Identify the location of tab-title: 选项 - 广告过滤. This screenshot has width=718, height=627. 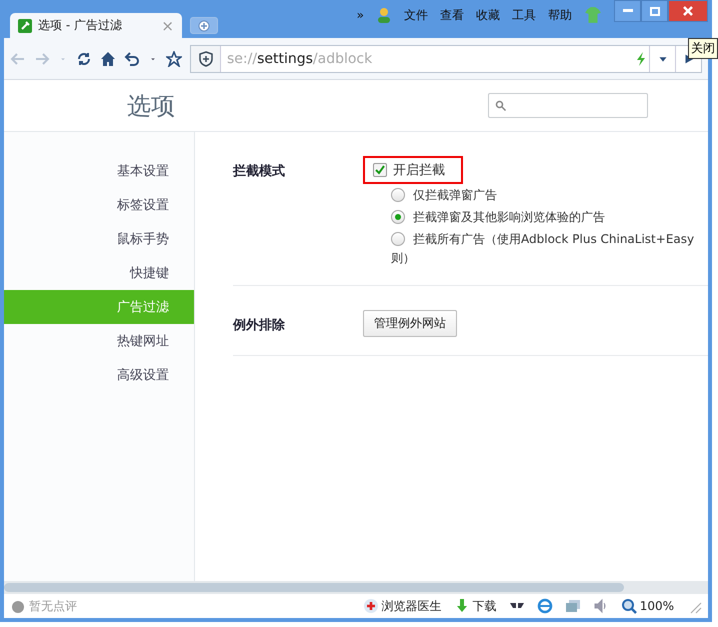
(80, 25).